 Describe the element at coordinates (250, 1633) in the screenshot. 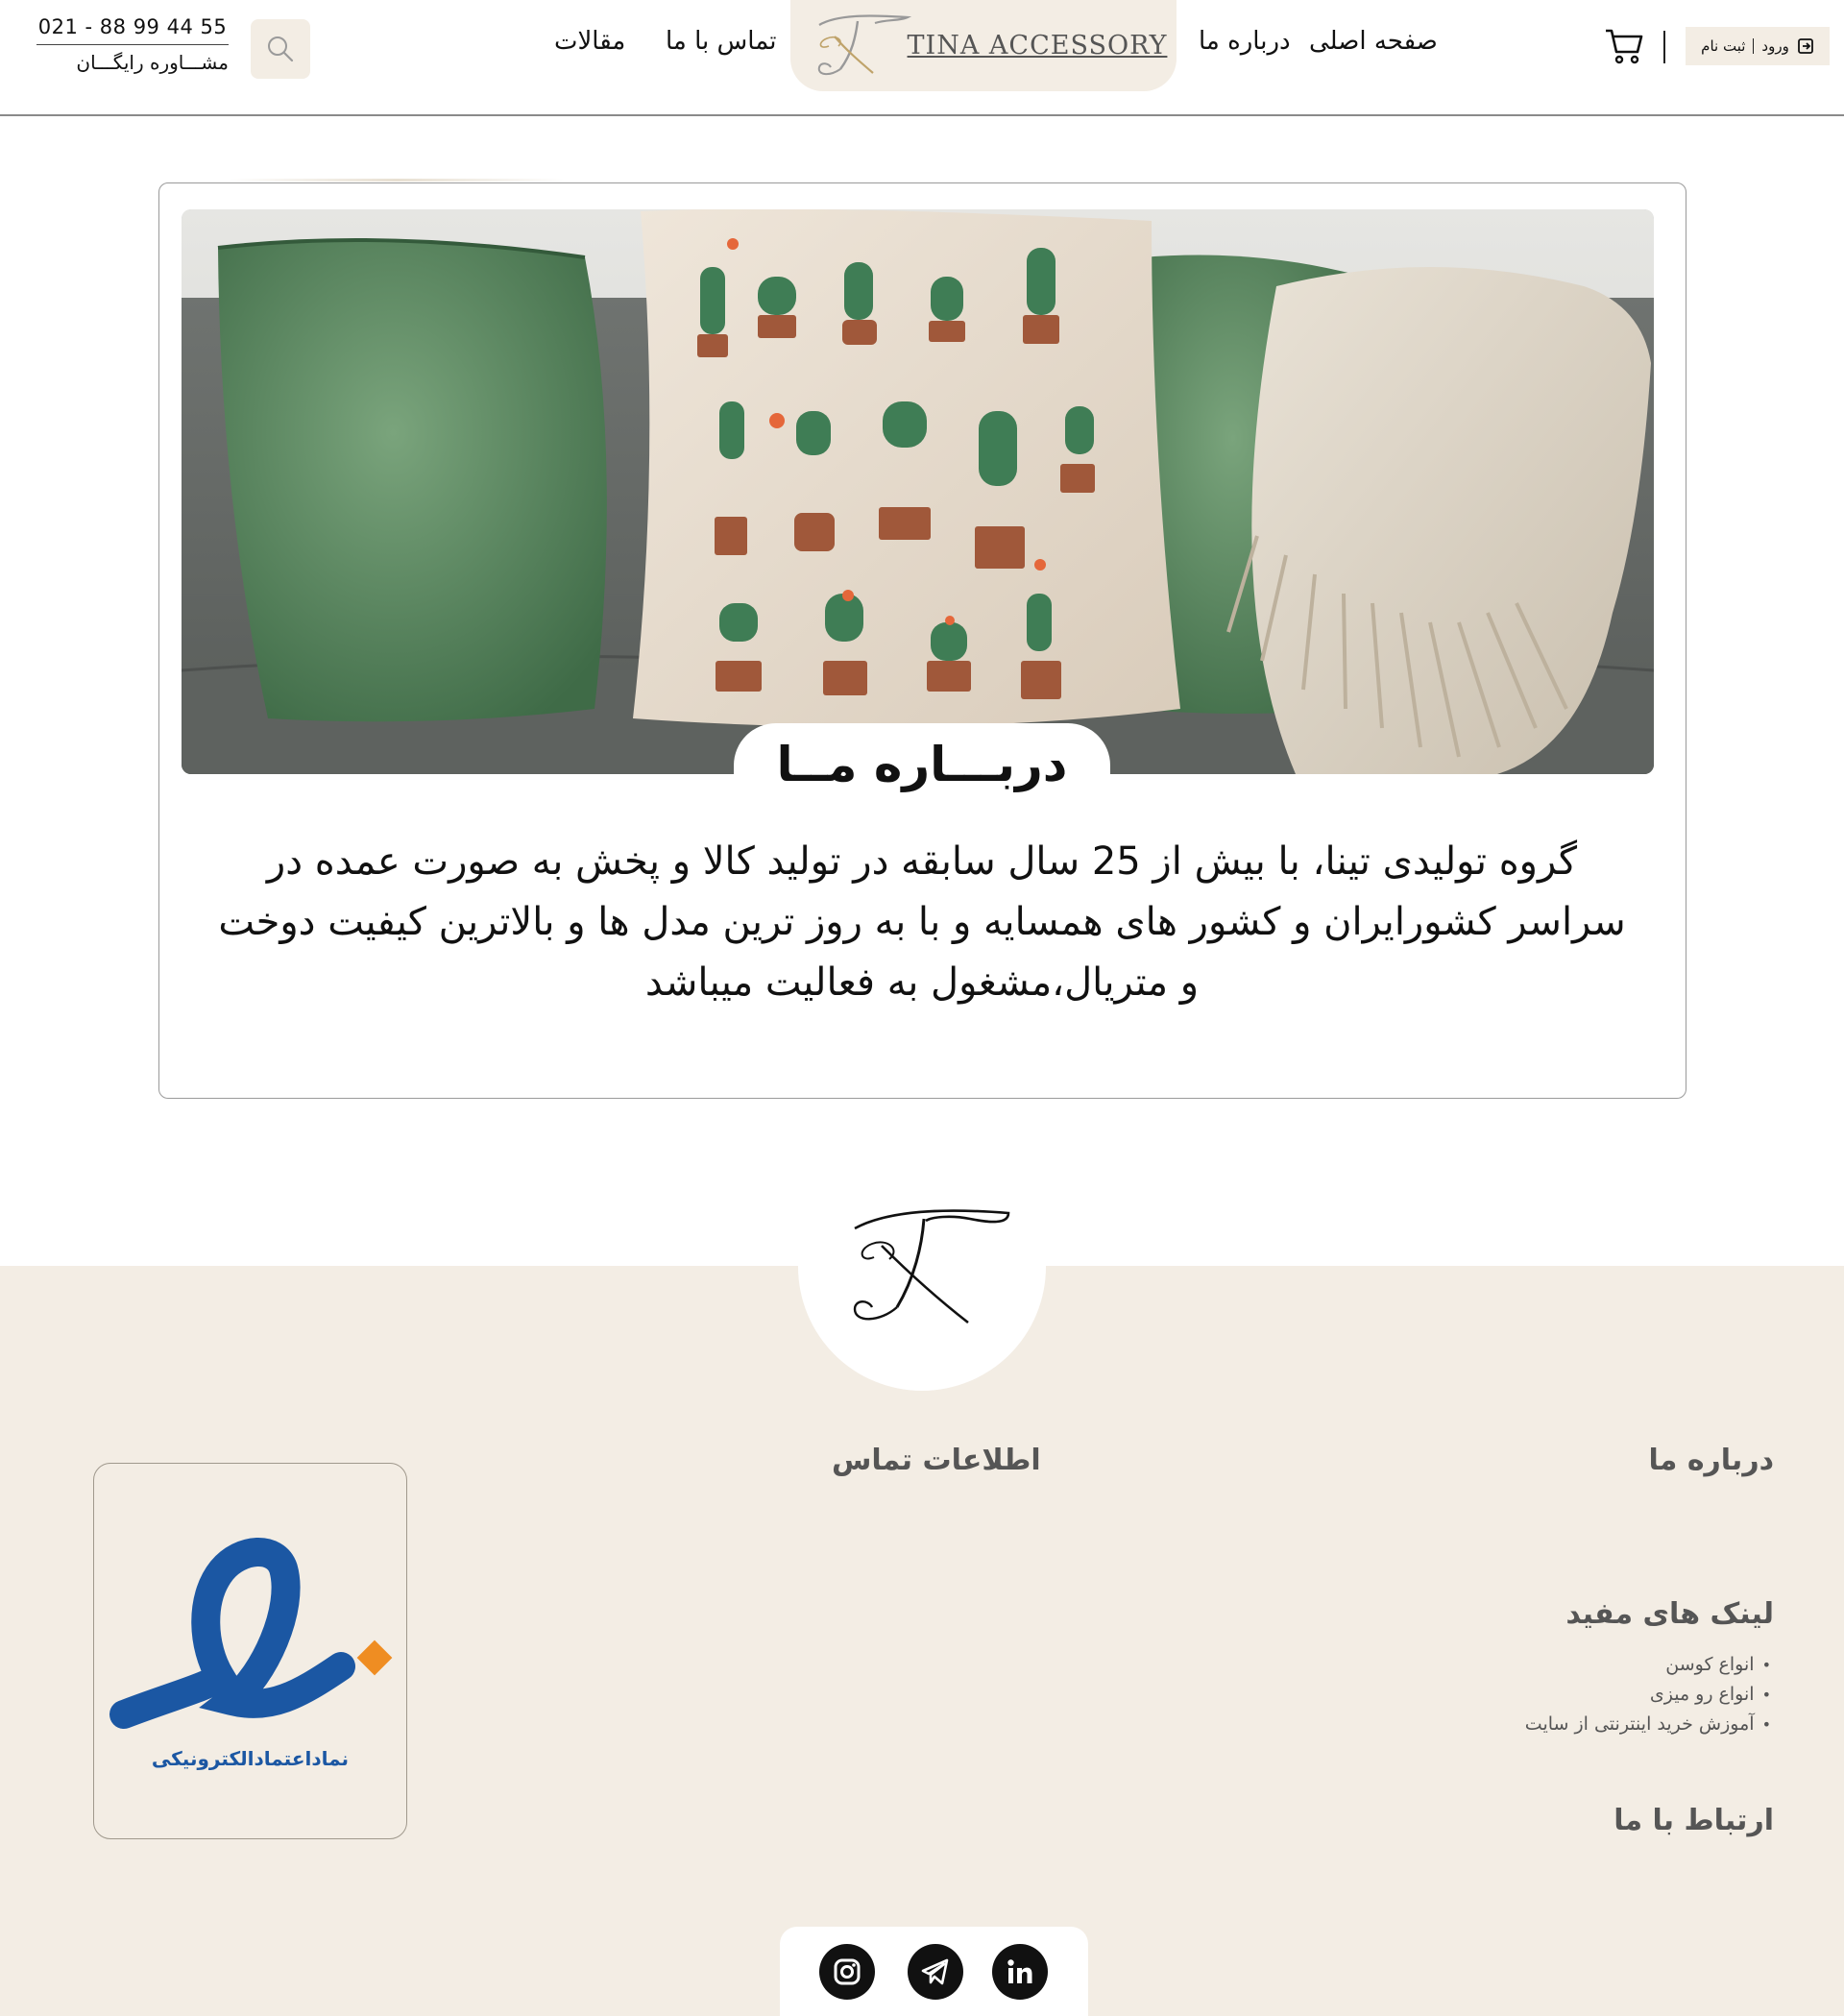

I see `enamad-logo-icon` at that location.